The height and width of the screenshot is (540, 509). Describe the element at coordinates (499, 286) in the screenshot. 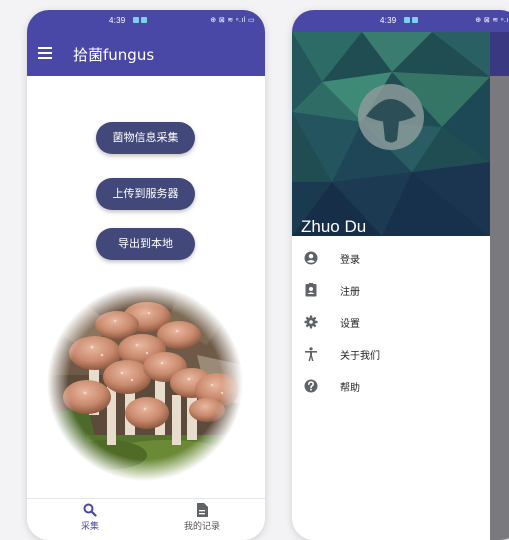

I see `drawer-scrim` at that location.